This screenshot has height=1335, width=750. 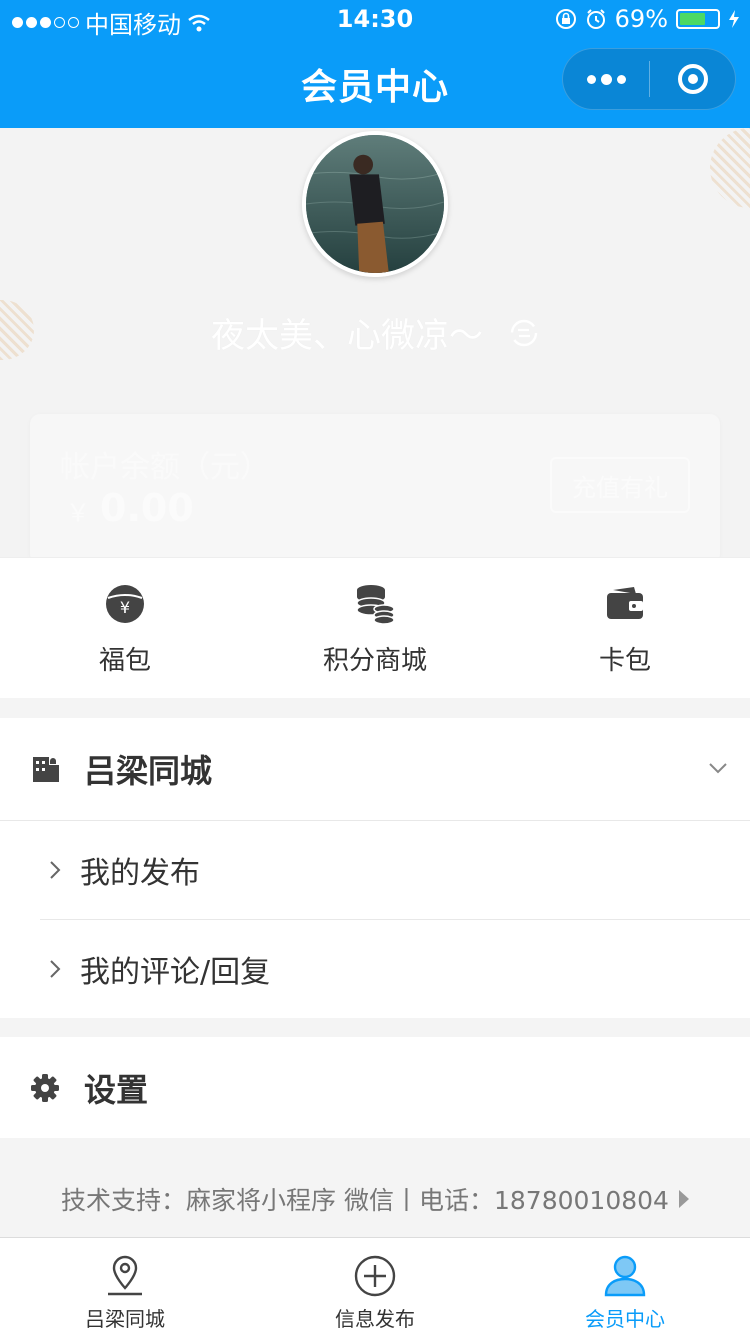 What do you see at coordinates (591, 79) in the screenshot?
I see `more-dots-icon` at bounding box center [591, 79].